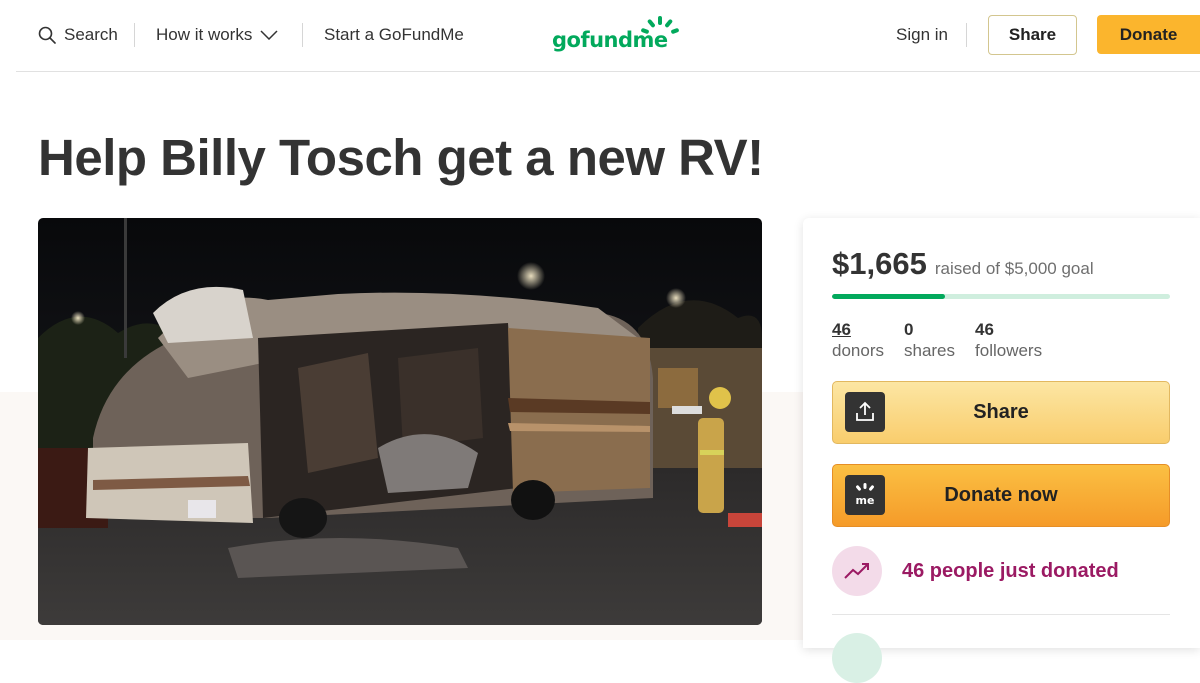 The width and height of the screenshot is (1200, 683). Describe the element at coordinates (269, 35) in the screenshot. I see `chevron-down-icon` at that location.